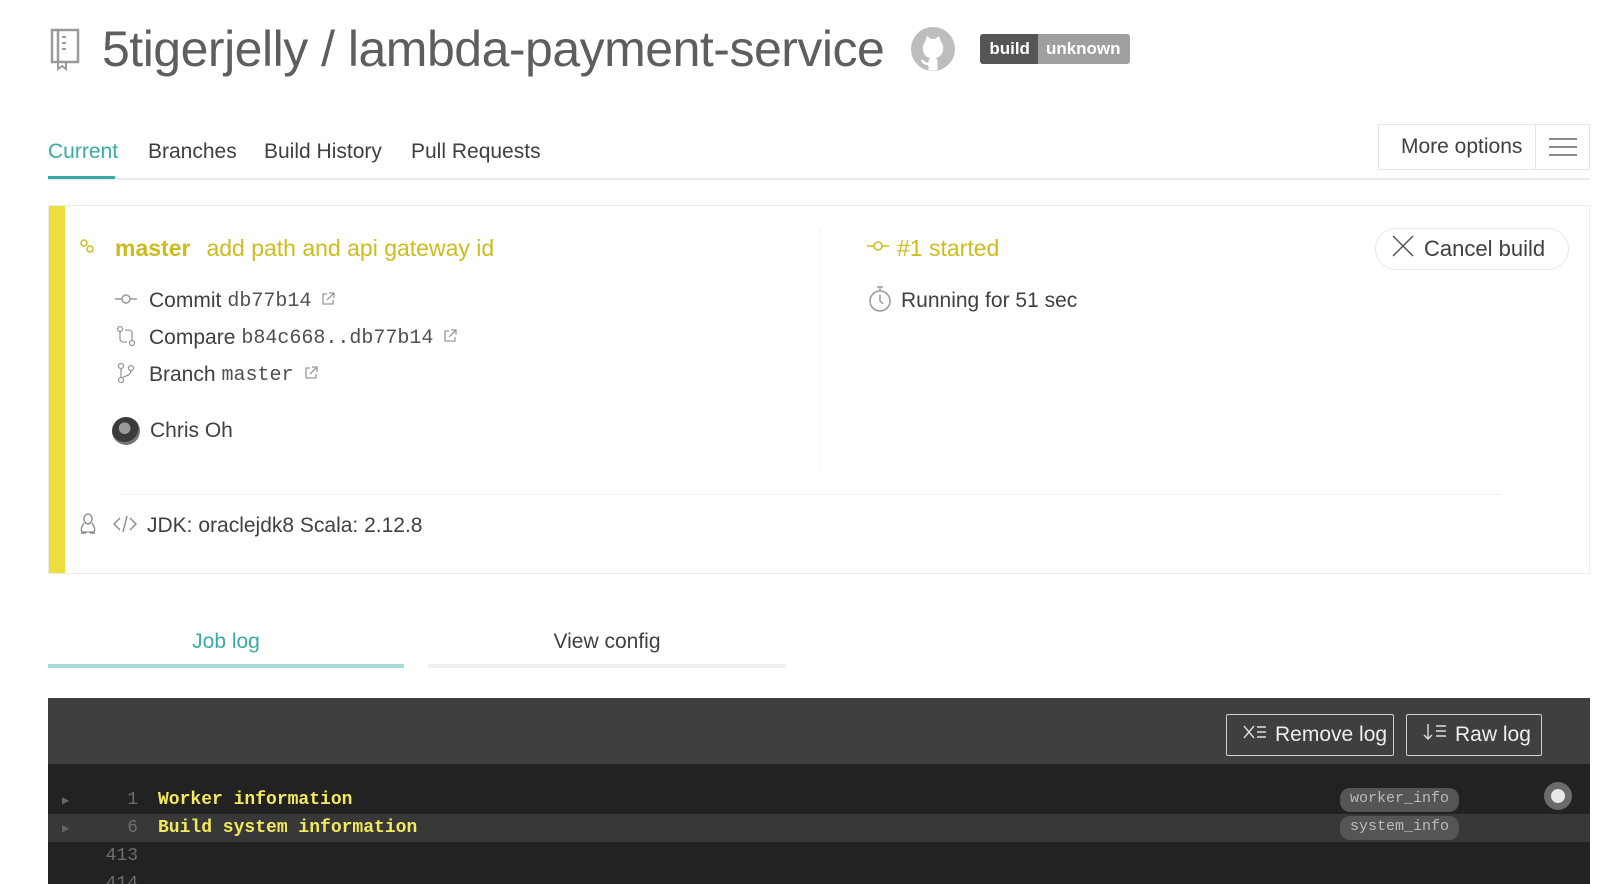  I want to click on compare-icon, so click(126, 338).